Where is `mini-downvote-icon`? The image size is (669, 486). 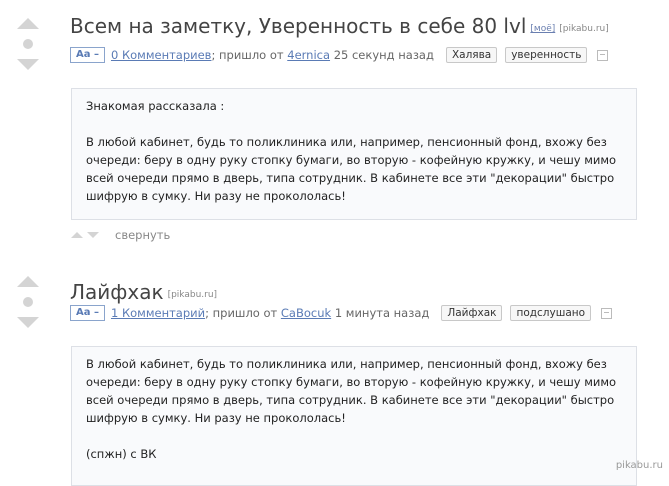 mini-downvote-icon is located at coordinates (93, 235).